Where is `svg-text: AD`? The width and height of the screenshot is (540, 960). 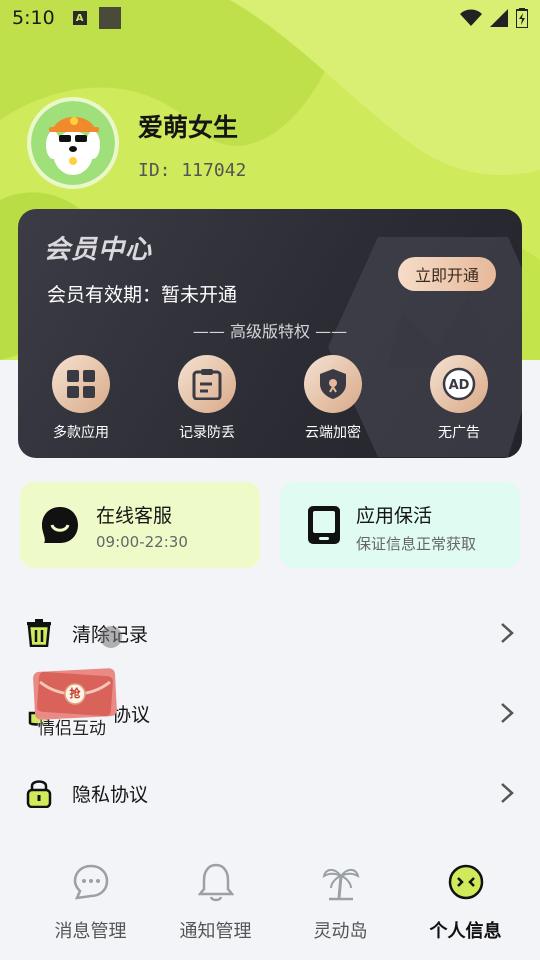
svg-text: AD is located at coordinates (459, 385).